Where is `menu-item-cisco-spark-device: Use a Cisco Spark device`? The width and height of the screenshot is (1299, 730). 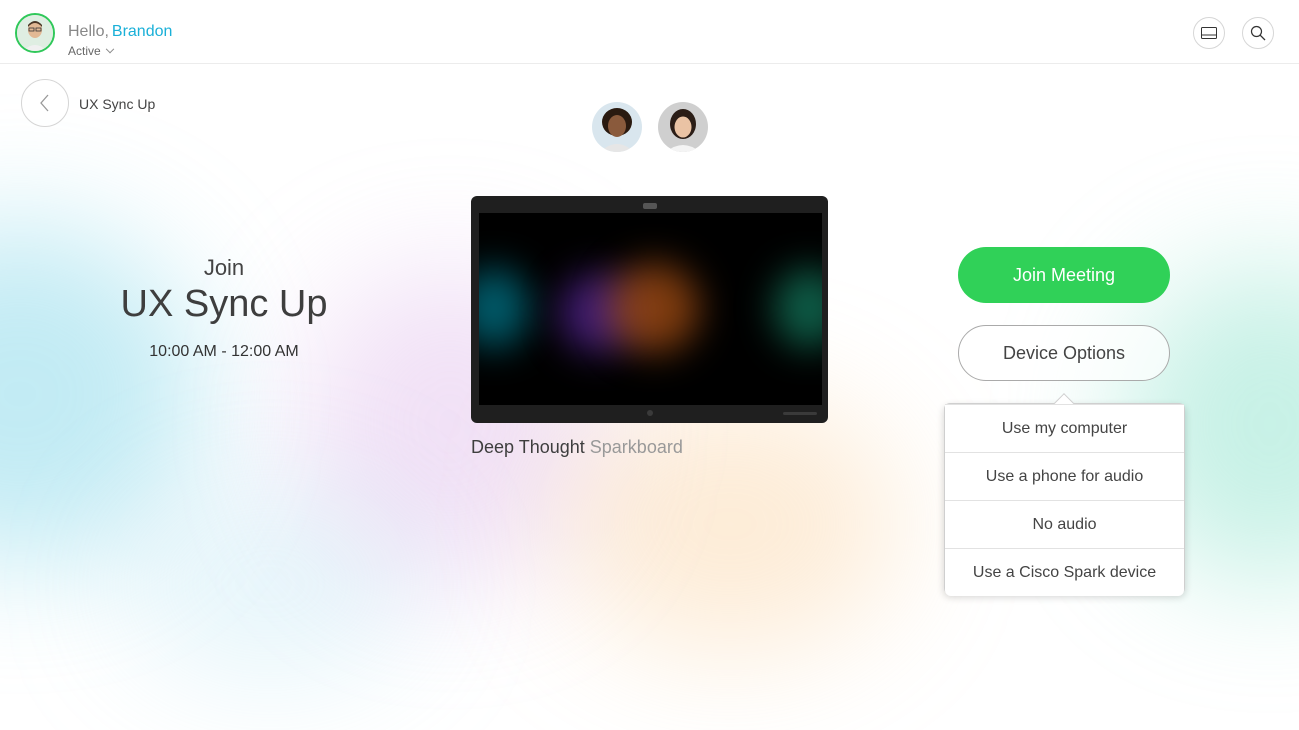 menu-item-cisco-spark-device: Use a Cisco Spark device is located at coordinates (1064, 572).